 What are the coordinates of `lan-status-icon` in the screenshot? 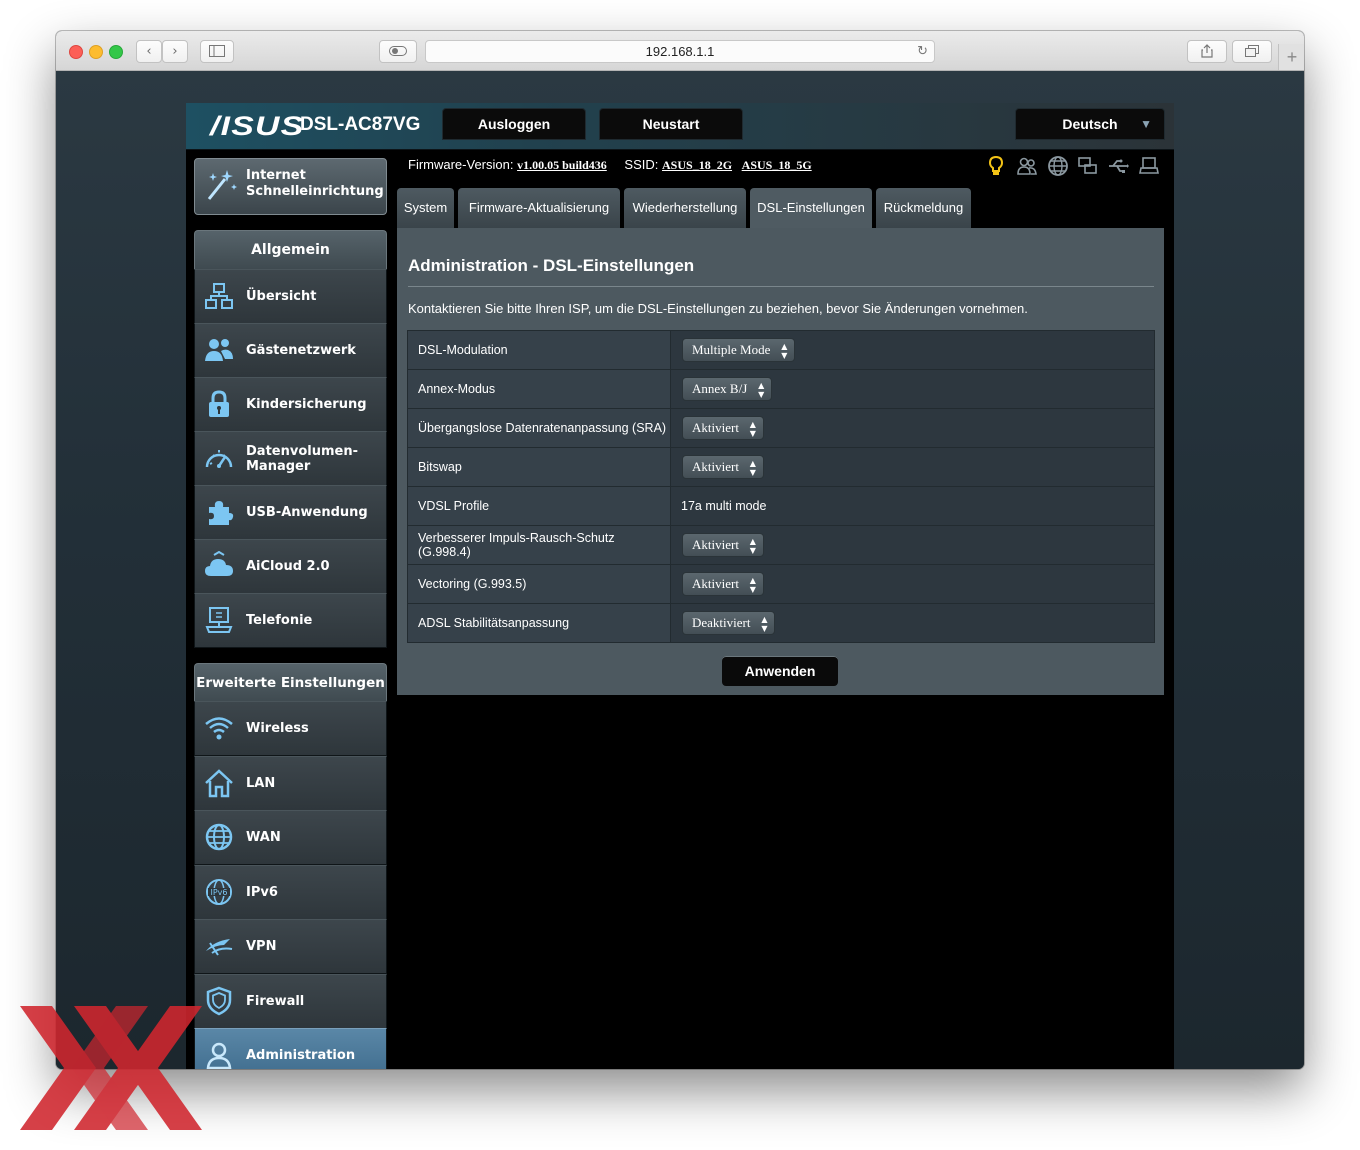 It's located at (1088, 166).